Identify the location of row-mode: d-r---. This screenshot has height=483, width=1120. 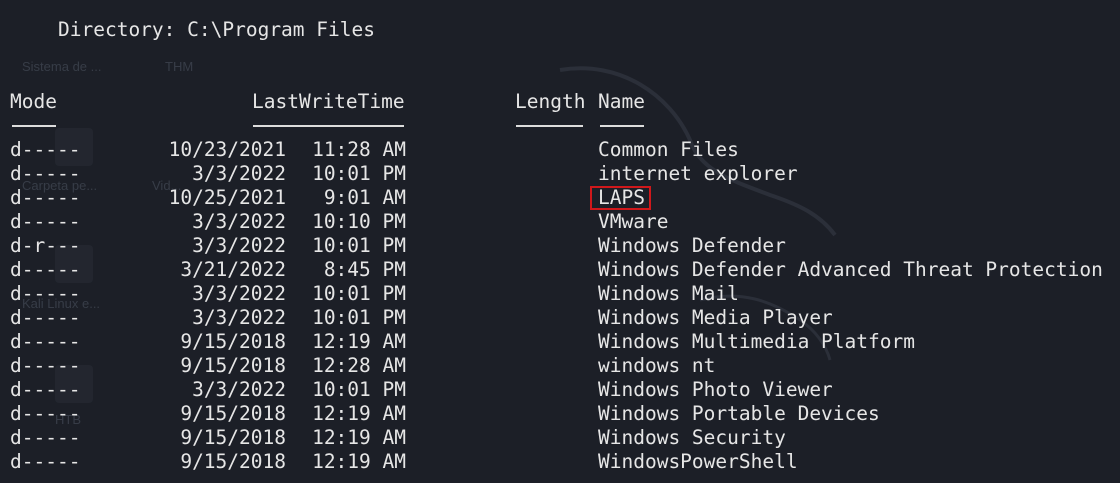
(45, 245).